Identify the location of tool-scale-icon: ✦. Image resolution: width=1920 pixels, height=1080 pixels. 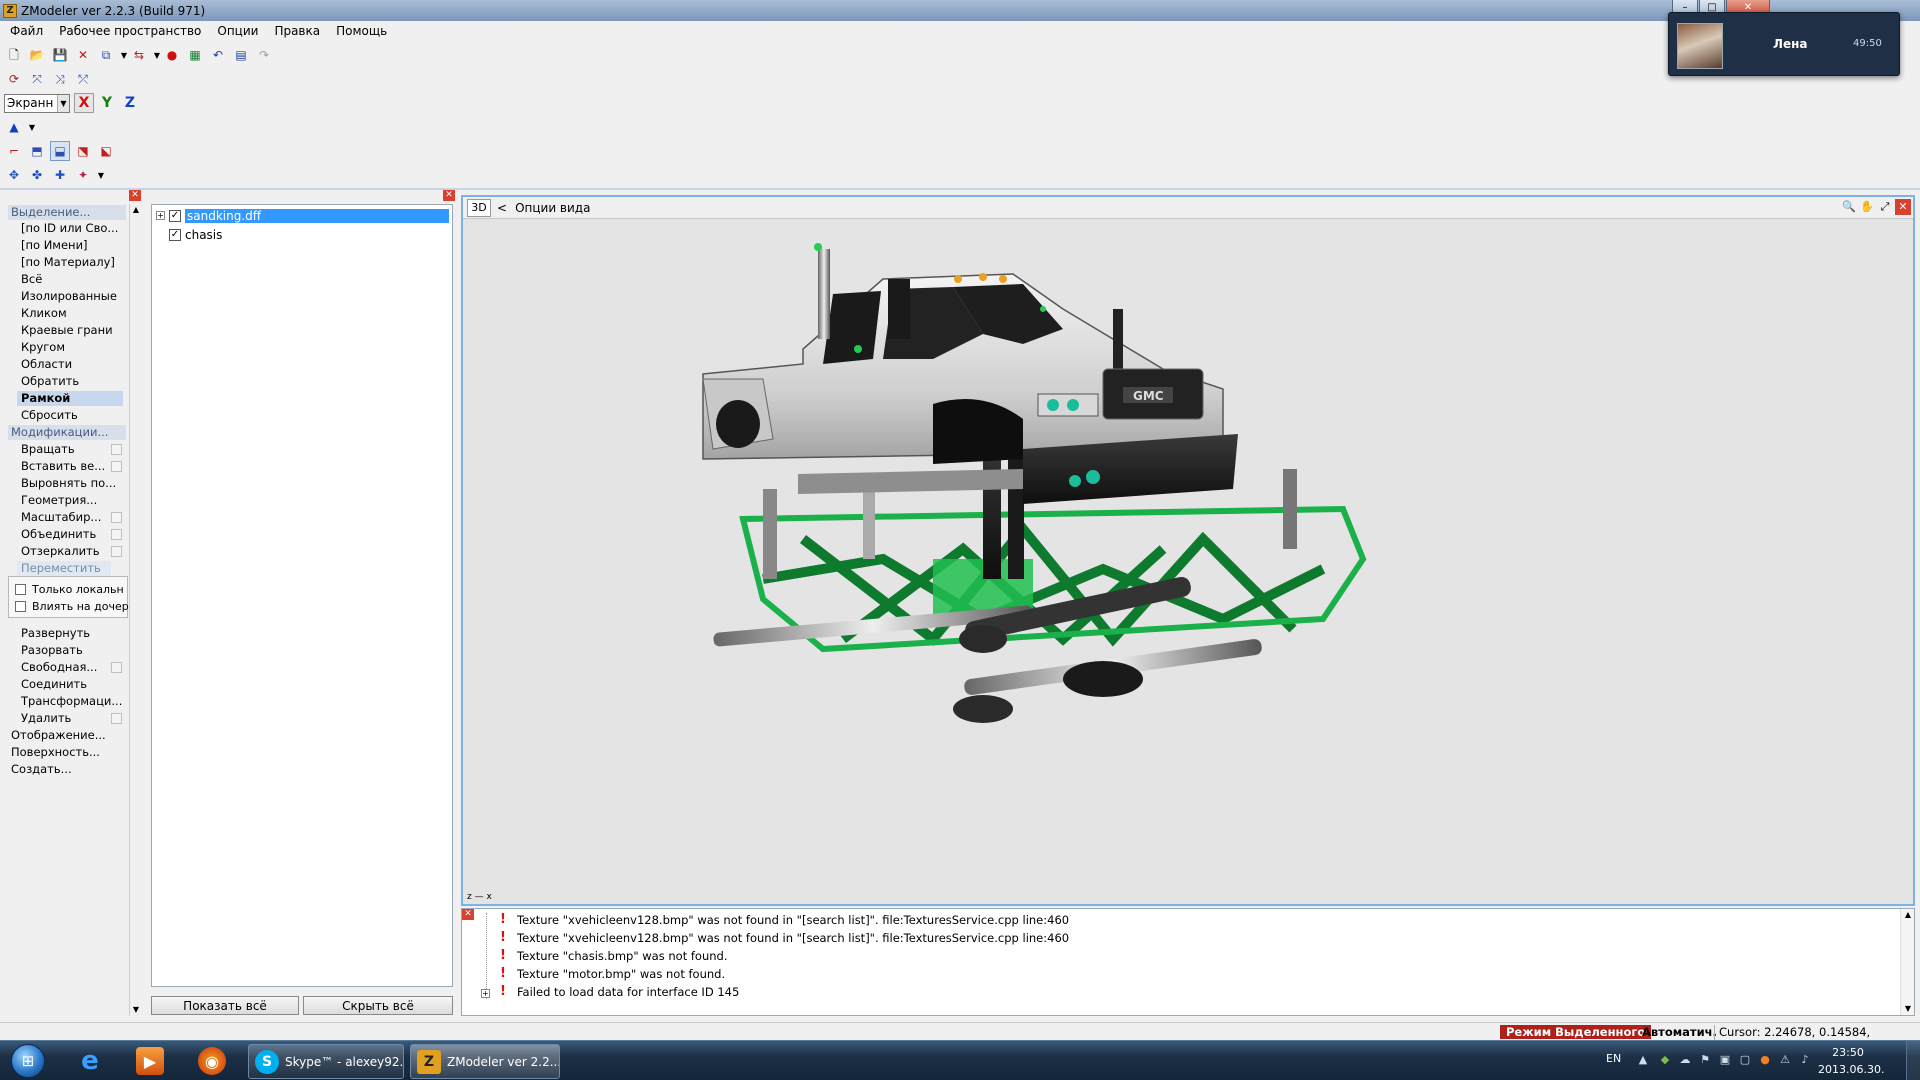
(83, 175).